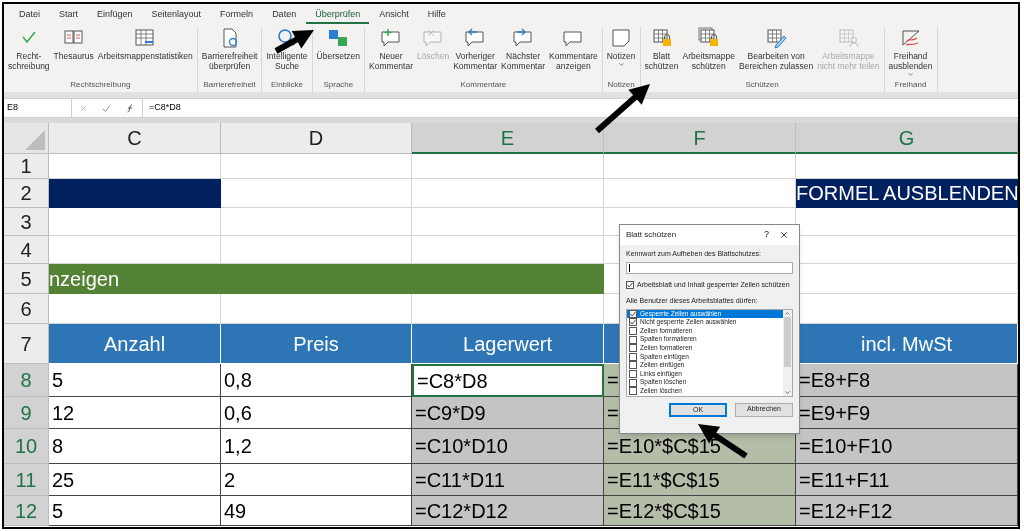 Image resolution: width=1024 pixels, height=531 pixels. What do you see at coordinates (391, 49) in the screenshot?
I see `ribbon-button: Neuer Kommentar` at bounding box center [391, 49].